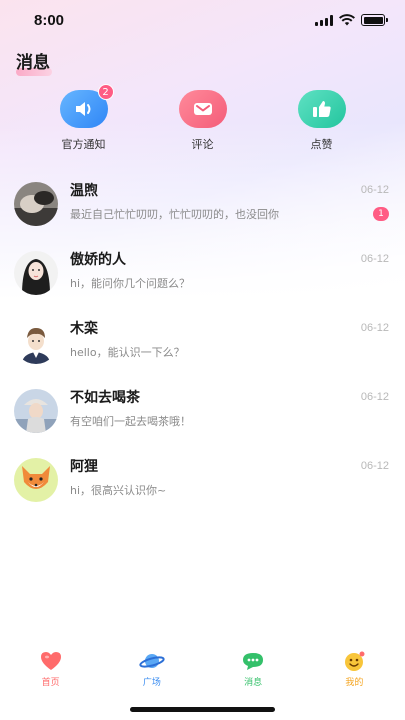 Image resolution: width=405 pixels, height=720 pixels. What do you see at coordinates (202, 482) in the screenshot?
I see `message-item: 阿狸 06-12 hi，很高兴认识你~` at bounding box center [202, 482].